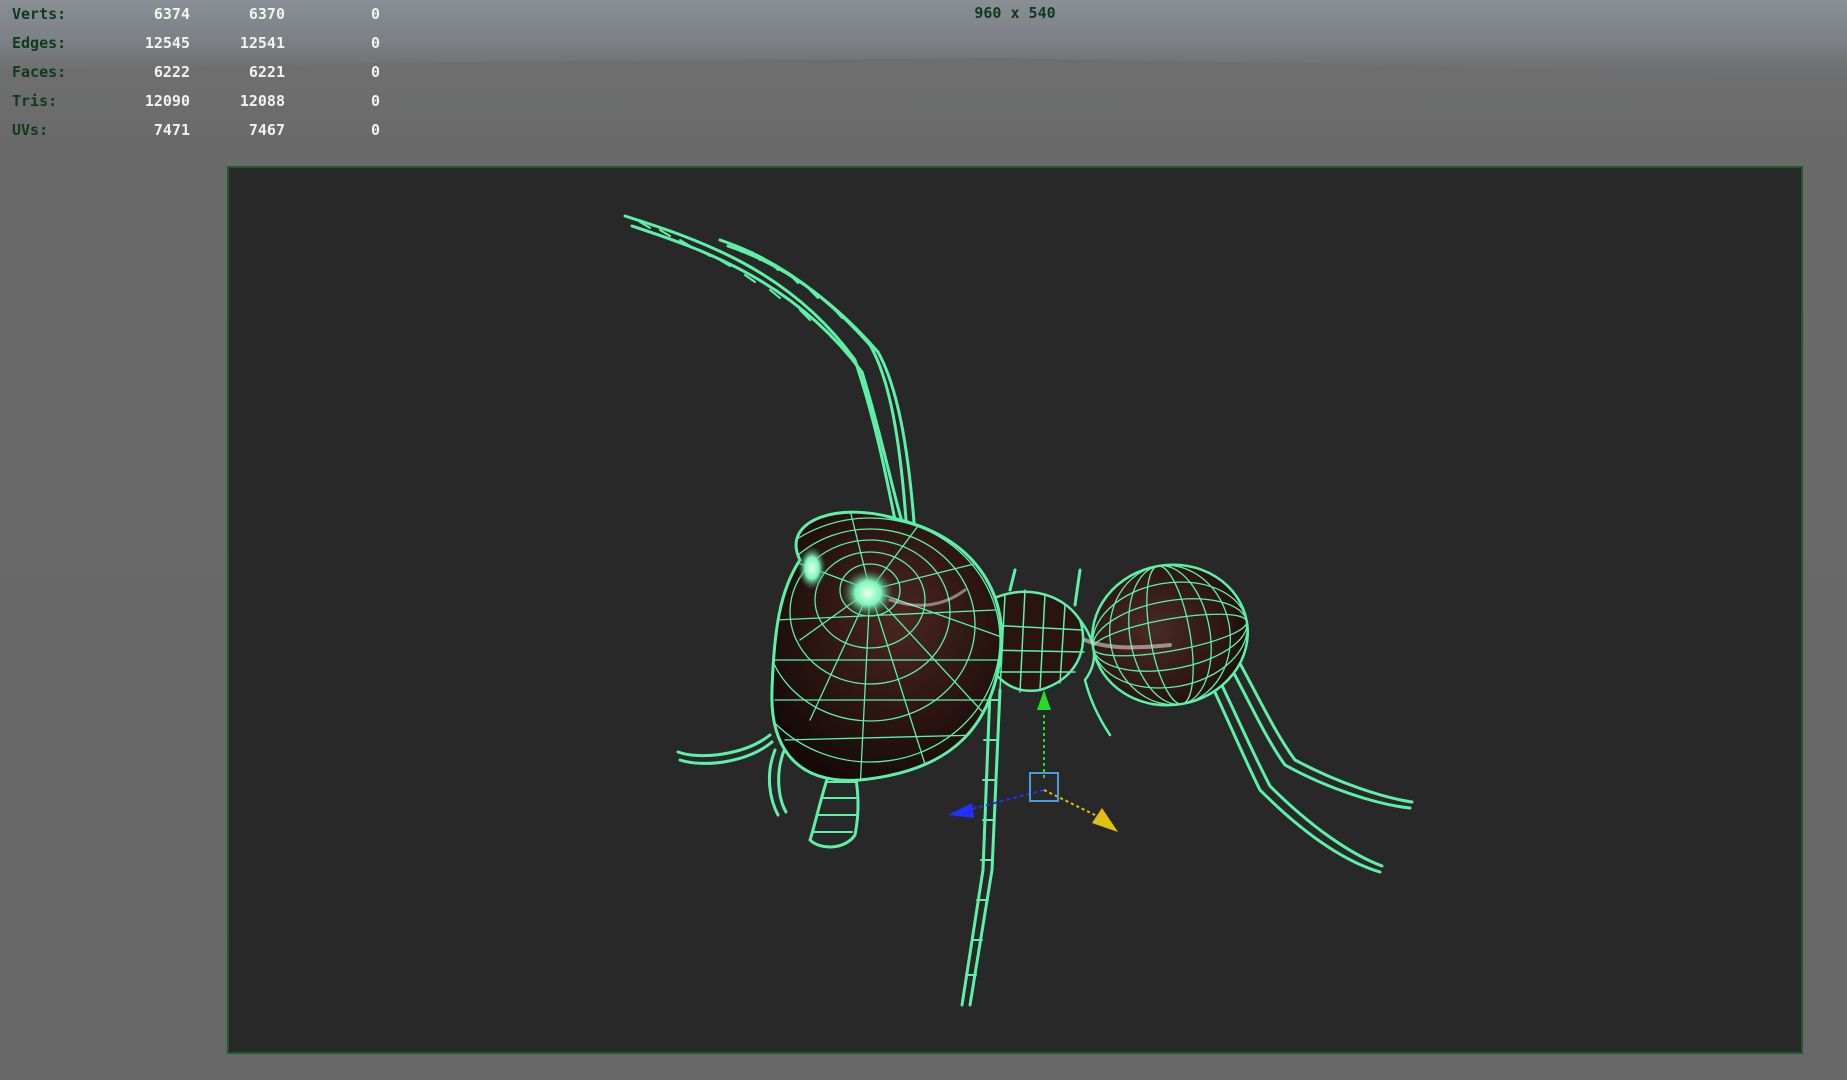 The width and height of the screenshot is (1847, 1080). I want to click on front-leg, so click(981, 847).